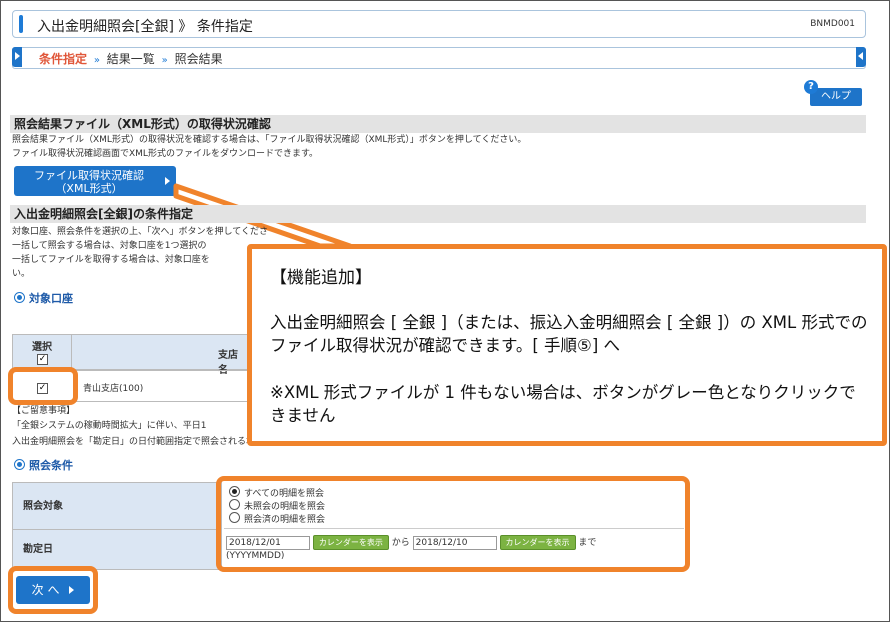 This screenshot has height=622, width=890. Describe the element at coordinates (109, 426) in the screenshot. I see `notes-line1: 「全銀システムの稼動時間拡大」に伴い、平日1` at that location.